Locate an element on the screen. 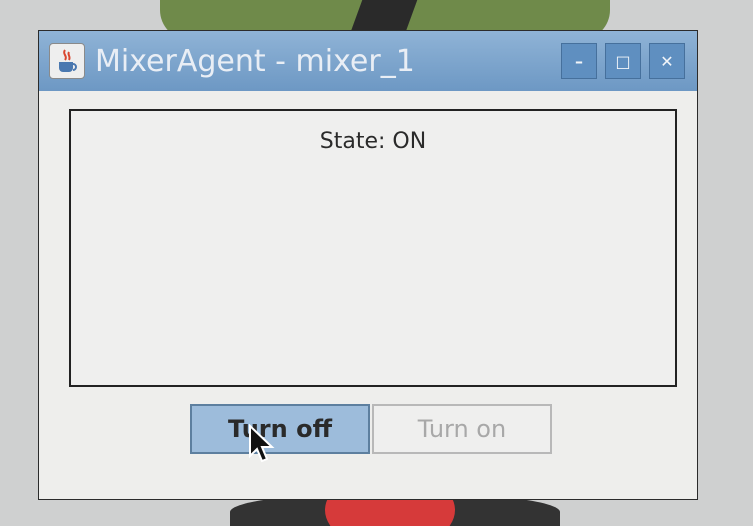 The image size is (753, 526). minimize-icon: – is located at coordinates (579, 61).